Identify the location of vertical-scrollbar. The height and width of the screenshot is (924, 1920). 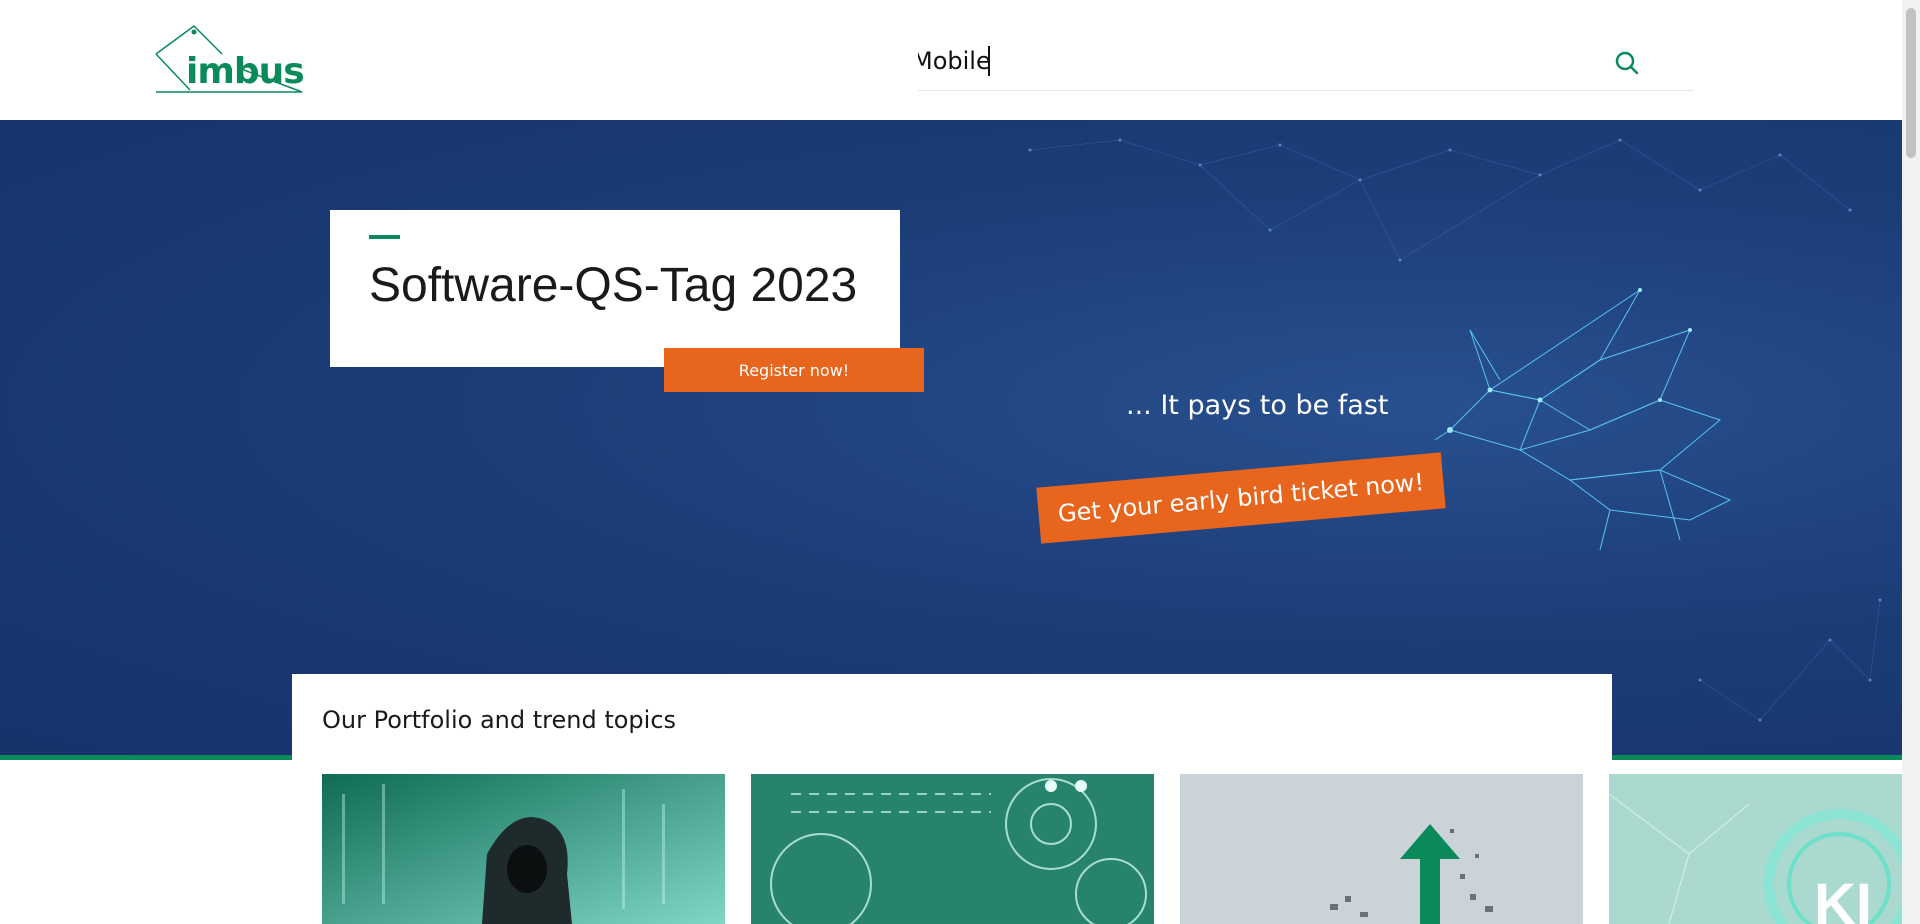
(1911, 462).